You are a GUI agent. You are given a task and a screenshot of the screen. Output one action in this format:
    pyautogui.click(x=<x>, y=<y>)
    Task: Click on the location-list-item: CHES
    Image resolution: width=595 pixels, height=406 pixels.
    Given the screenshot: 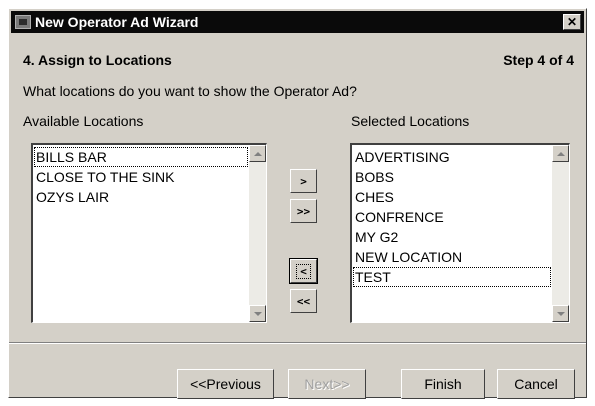 What is the action you would take?
    pyautogui.click(x=452, y=197)
    